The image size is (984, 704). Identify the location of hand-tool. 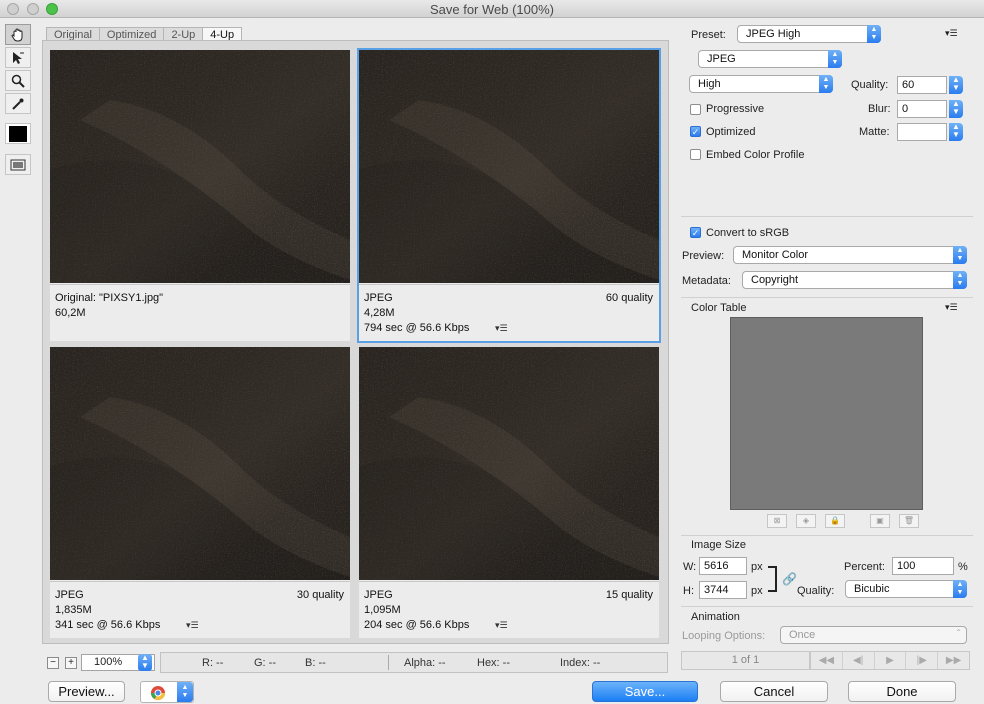
(18, 34).